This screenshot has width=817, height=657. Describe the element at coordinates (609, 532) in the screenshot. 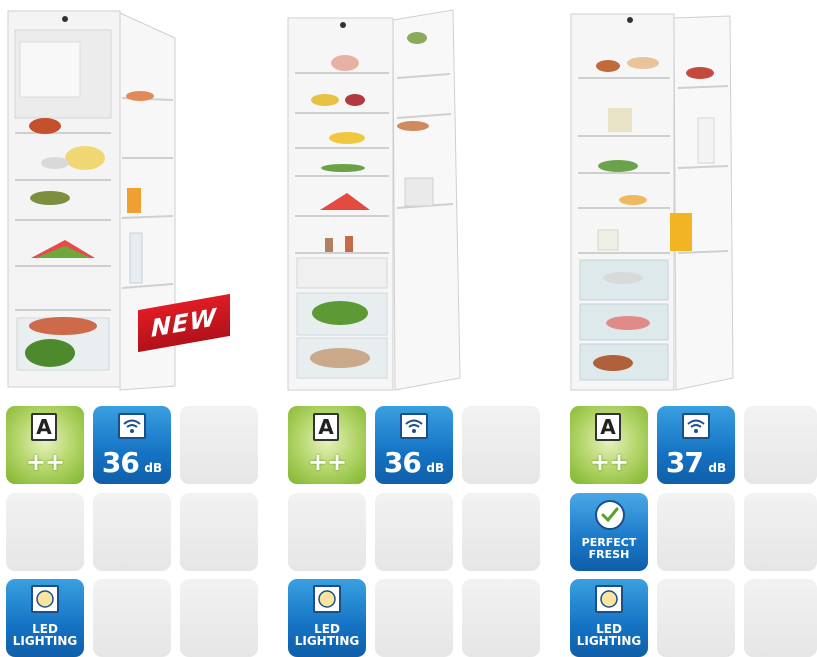

I see `perfect-fresh-tile: PERFECT FRESH` at that location.